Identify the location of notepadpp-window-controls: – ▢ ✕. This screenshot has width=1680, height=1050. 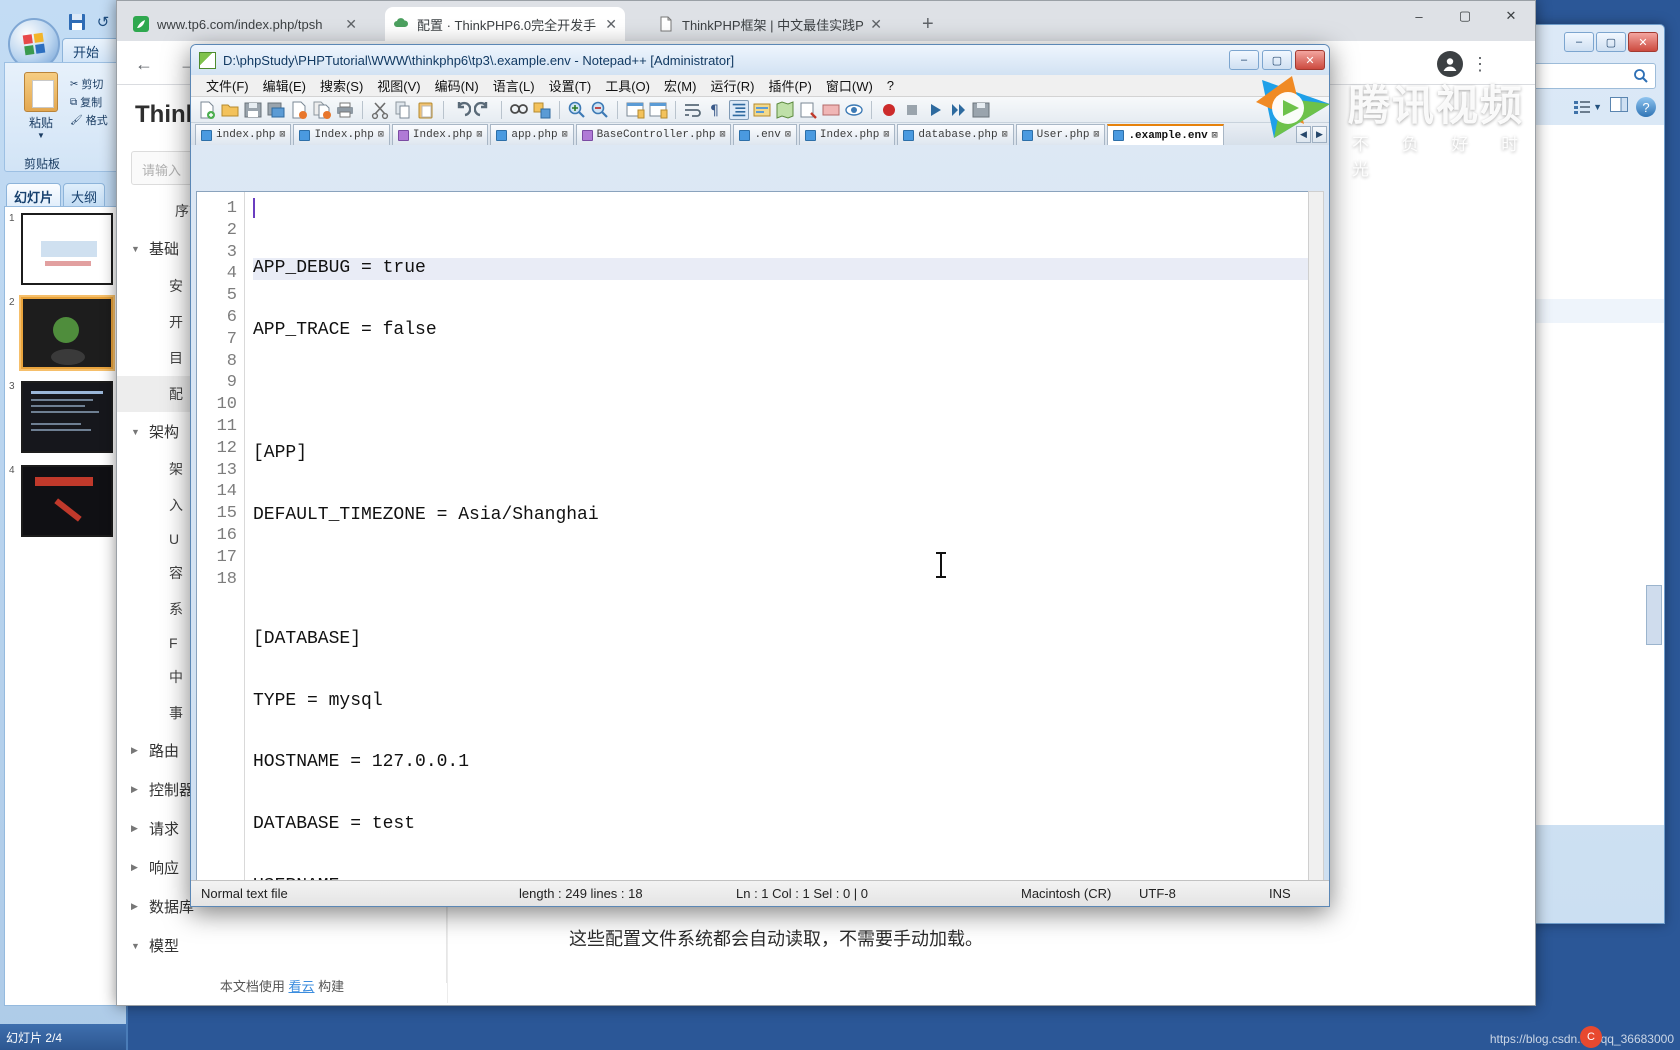
(1277, 60).